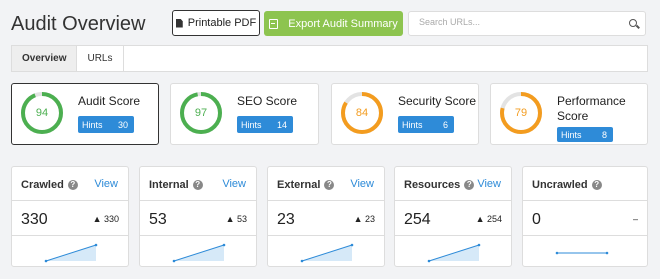 The image size is (660, 279). Describe the element at coordinates (329, 58) in the screenshot. I see `tab-bar: Overview URLs` at that location.